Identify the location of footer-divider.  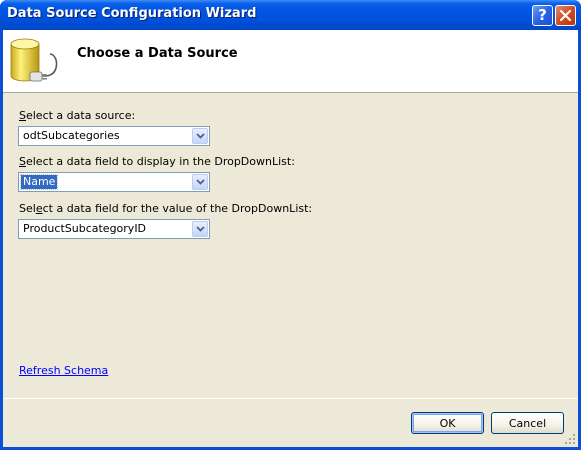
(290, 398).